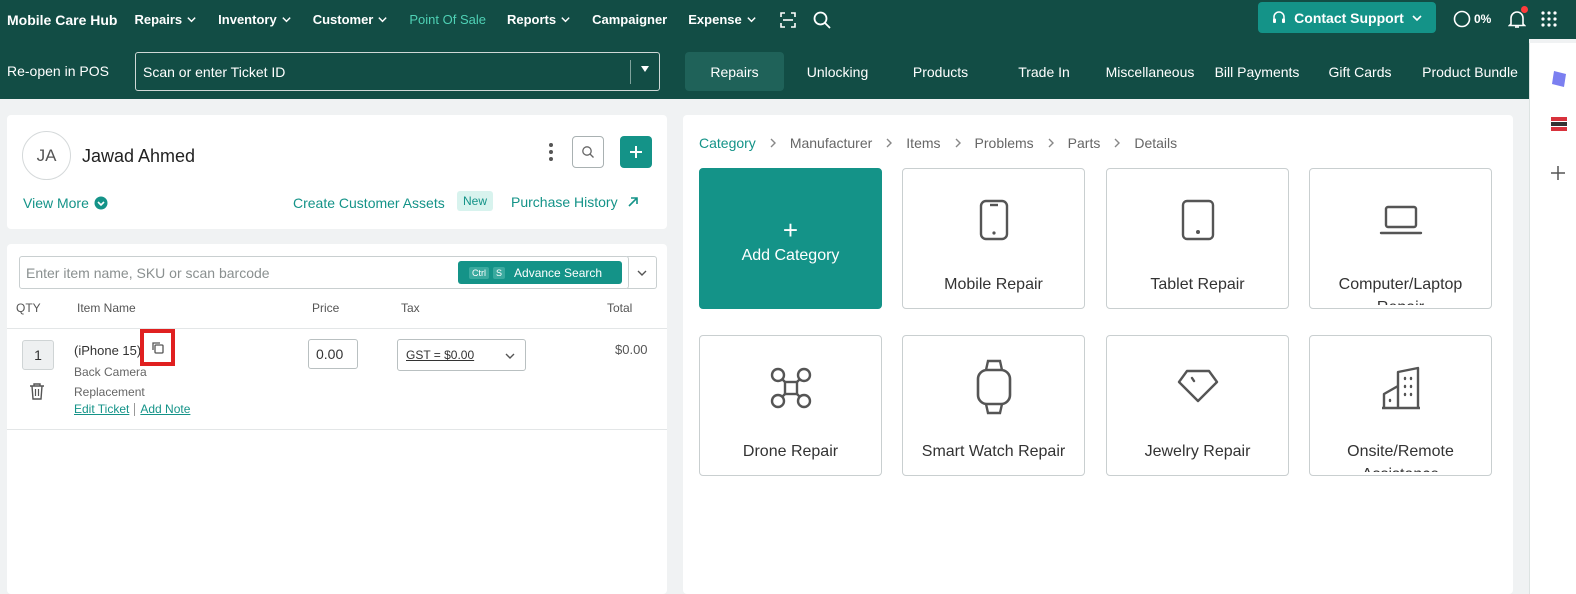  I want to click on category-tile-mobile-repair: Mobile Repair, so click(993, 238).